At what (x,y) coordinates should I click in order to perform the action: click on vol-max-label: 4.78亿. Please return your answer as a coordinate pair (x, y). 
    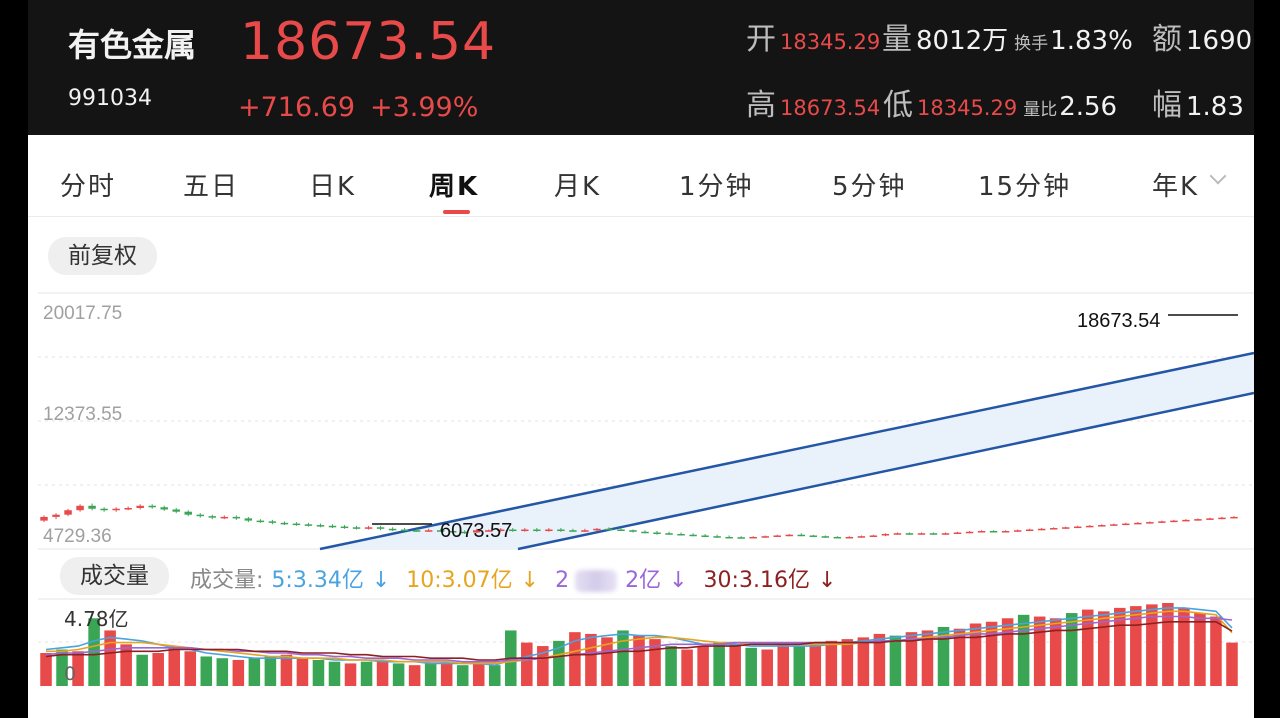
    Looking at the image, I should click on (96, 619).